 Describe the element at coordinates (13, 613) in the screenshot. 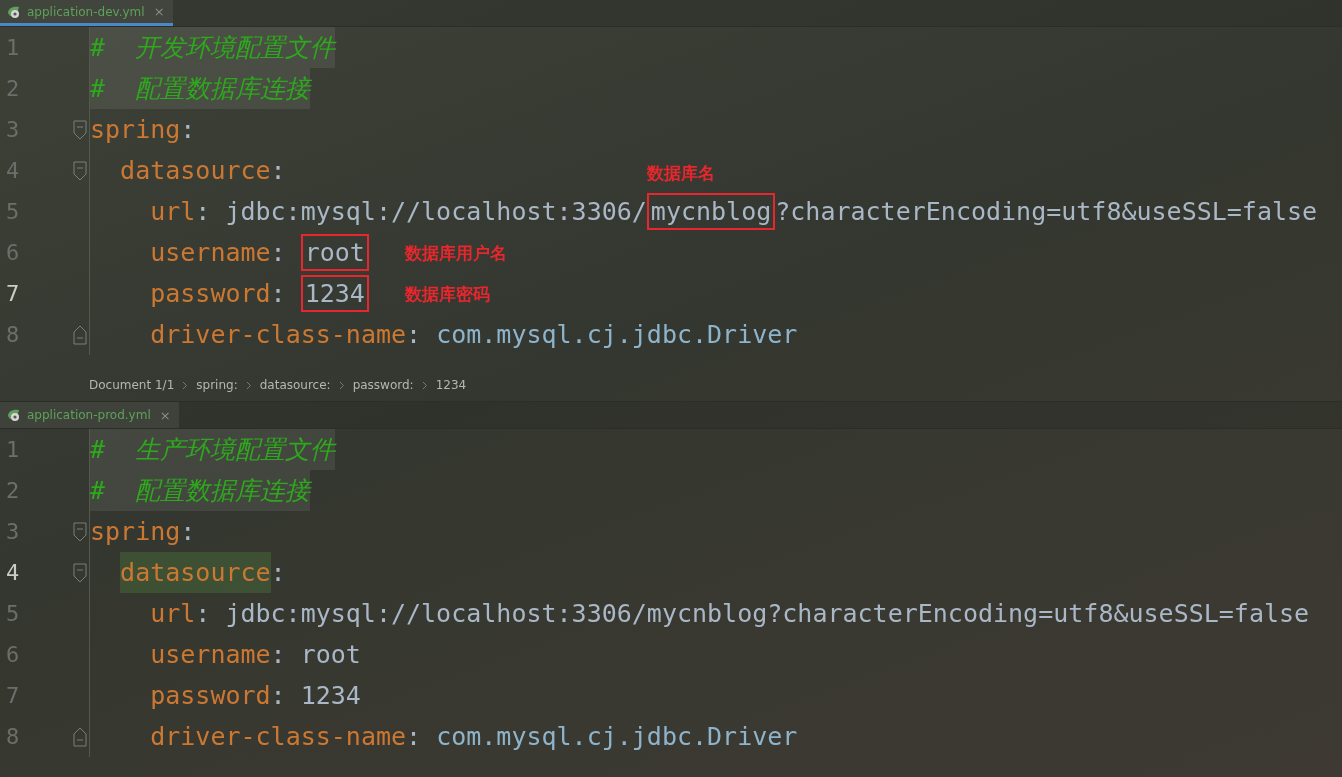

I see `line-number: 5` at that location.